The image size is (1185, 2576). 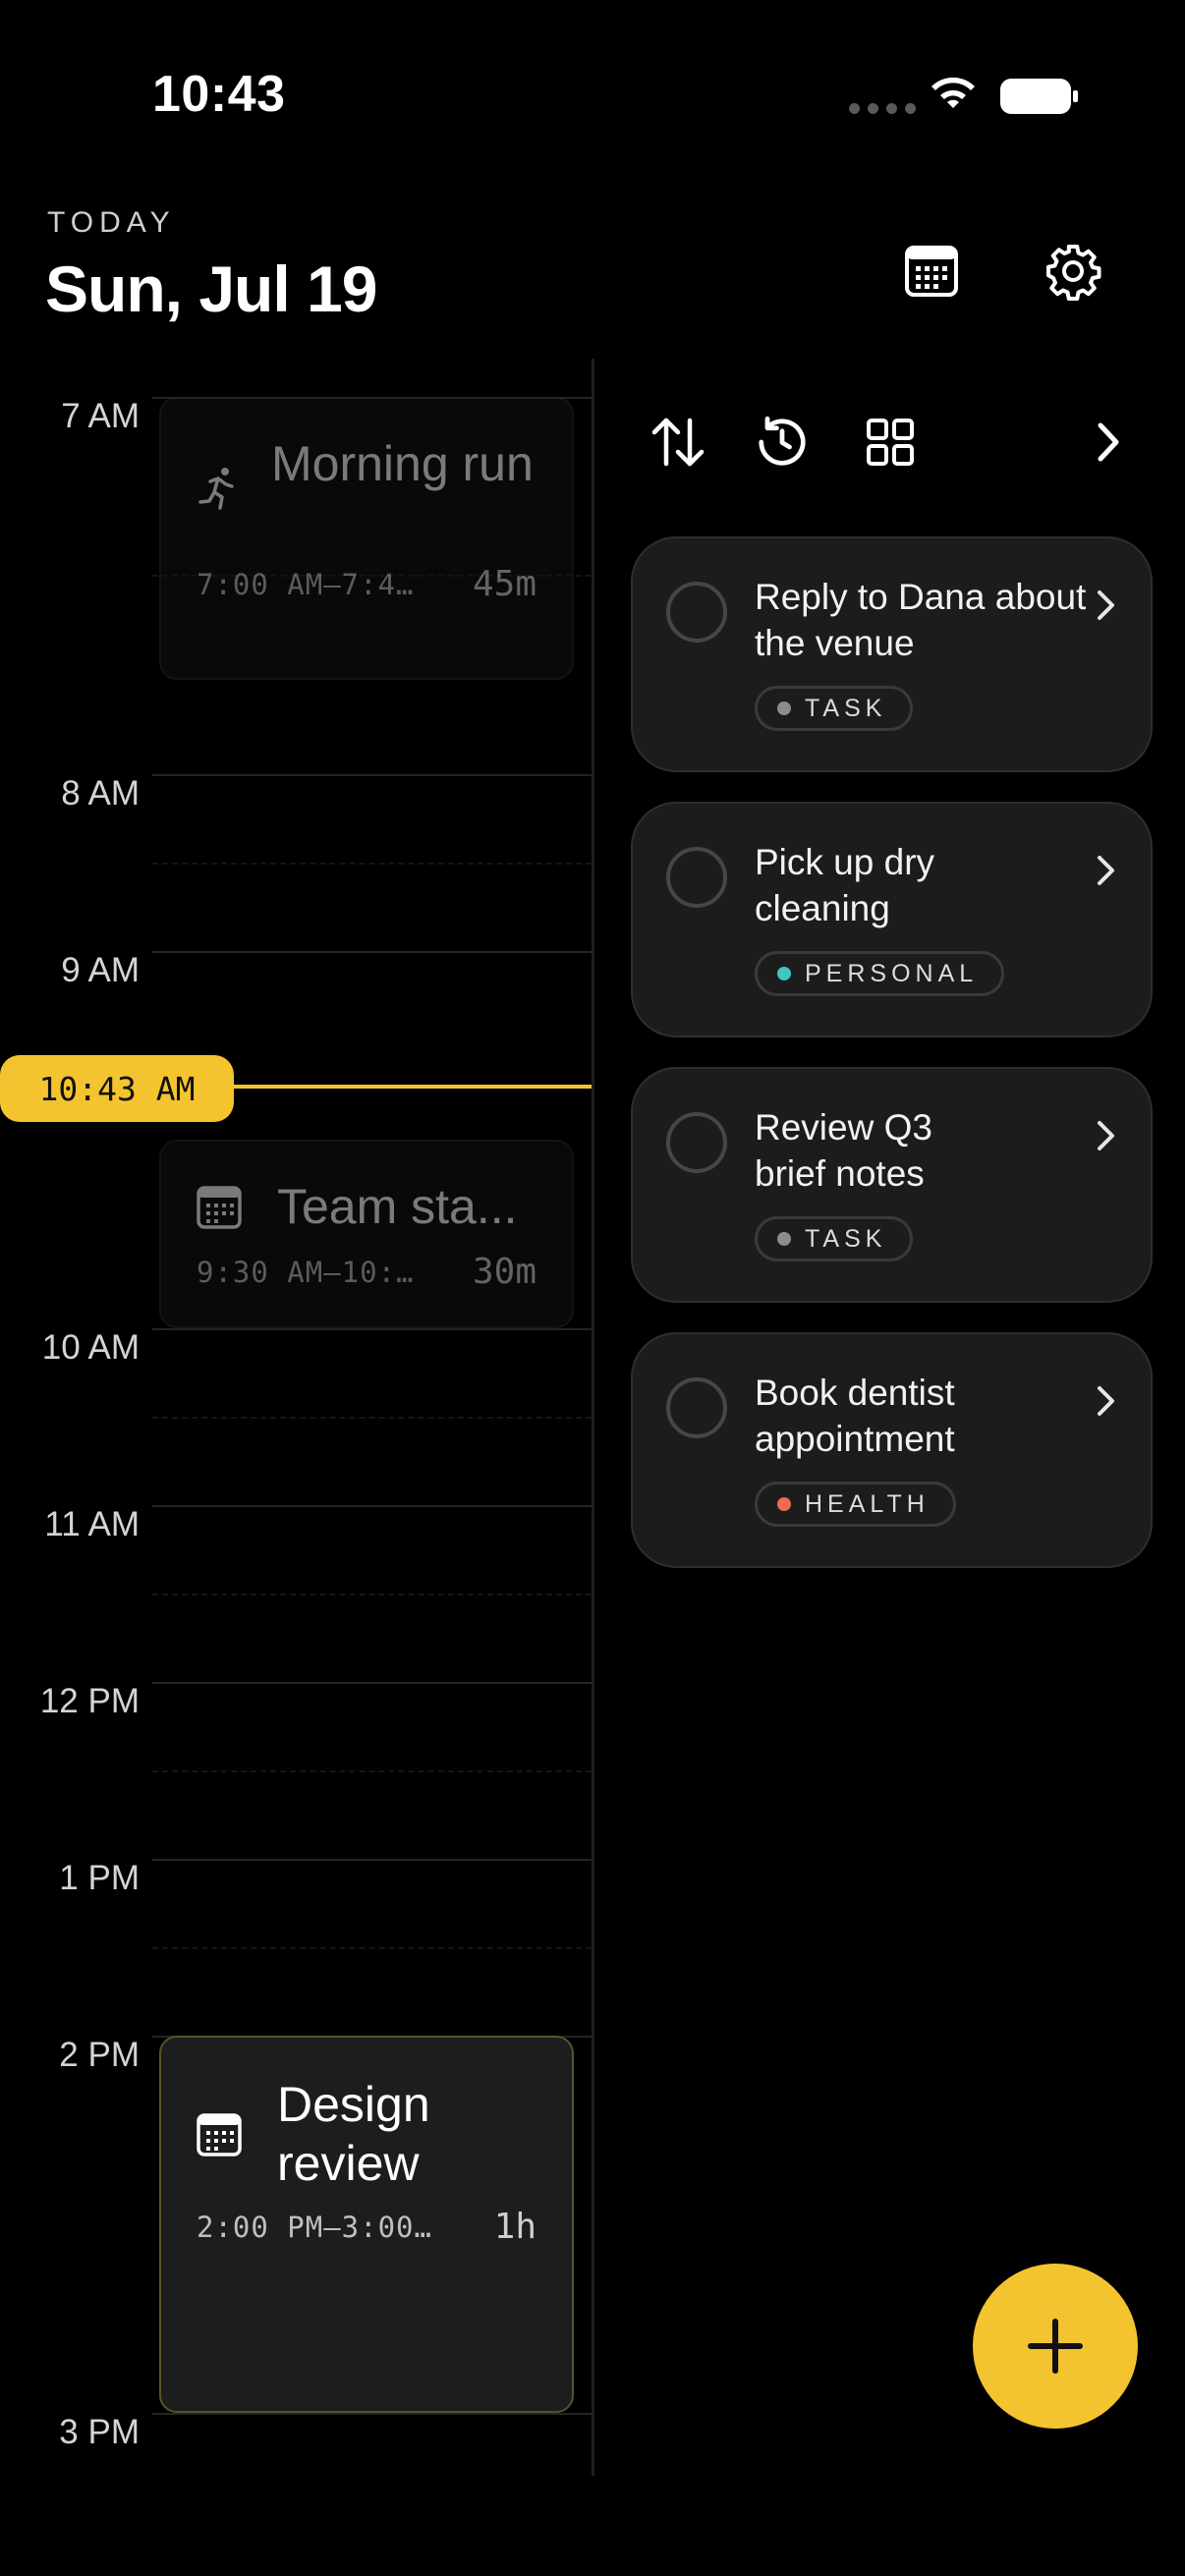 I want to click on current-time-line, so click(x=395, y=1087).